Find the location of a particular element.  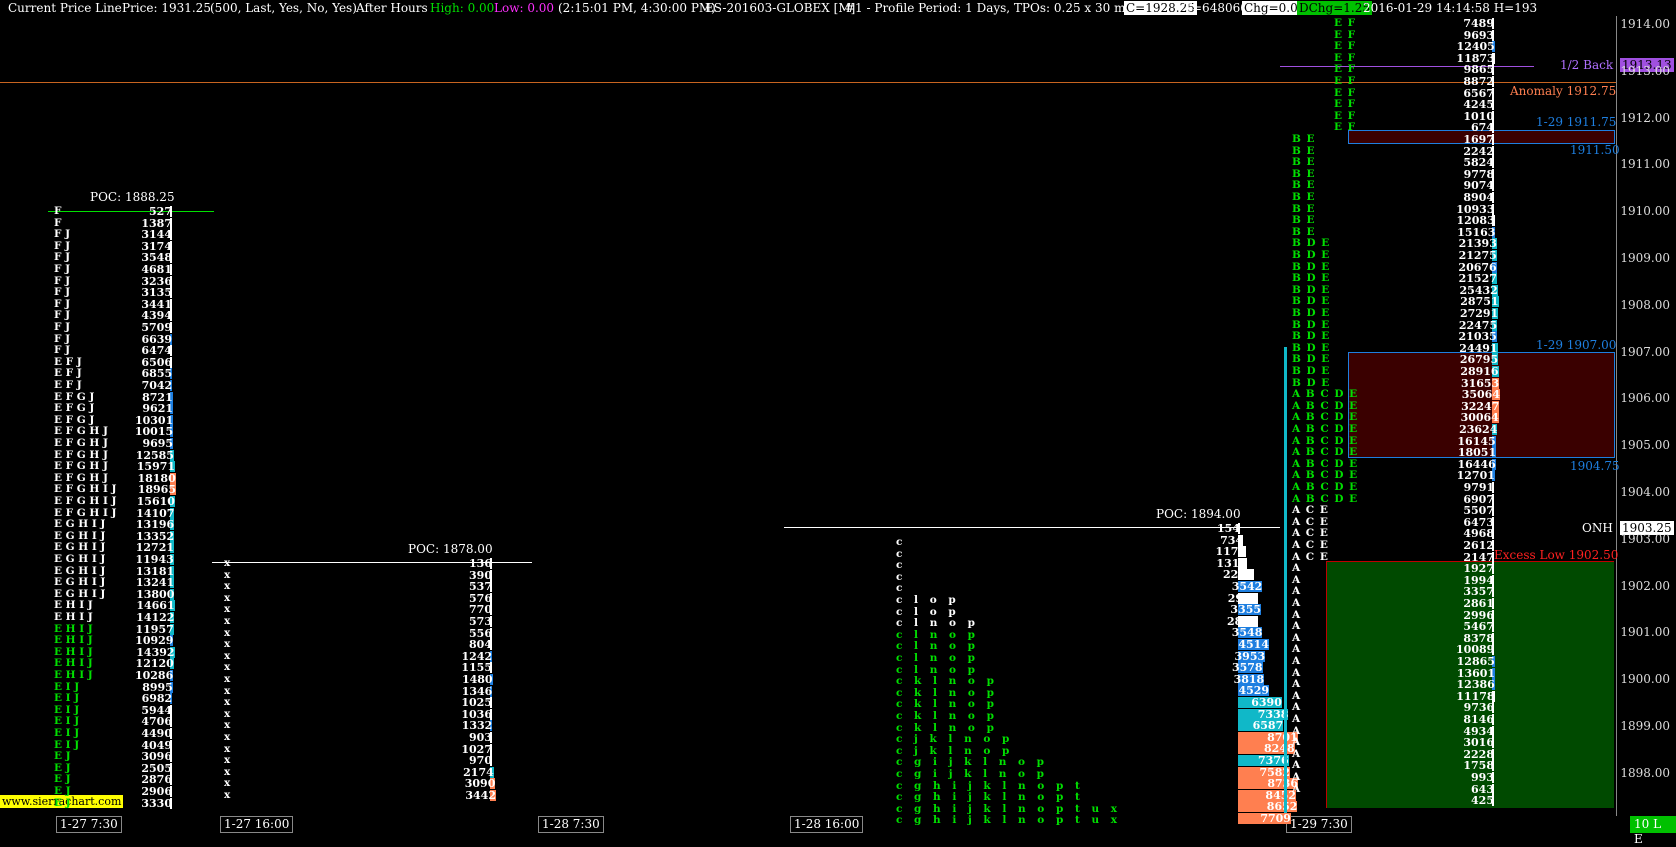

profile1-tpo-letters: E F G H J is located at coordinates (81, 443).